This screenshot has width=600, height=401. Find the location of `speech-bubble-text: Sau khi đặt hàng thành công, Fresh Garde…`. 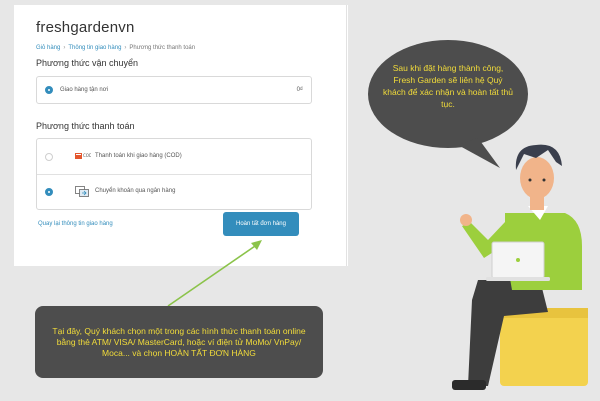

speech-bubble-text: Sau khi đặt hàng thành công, Fresh Garde… is located at coordinates (448, 86).